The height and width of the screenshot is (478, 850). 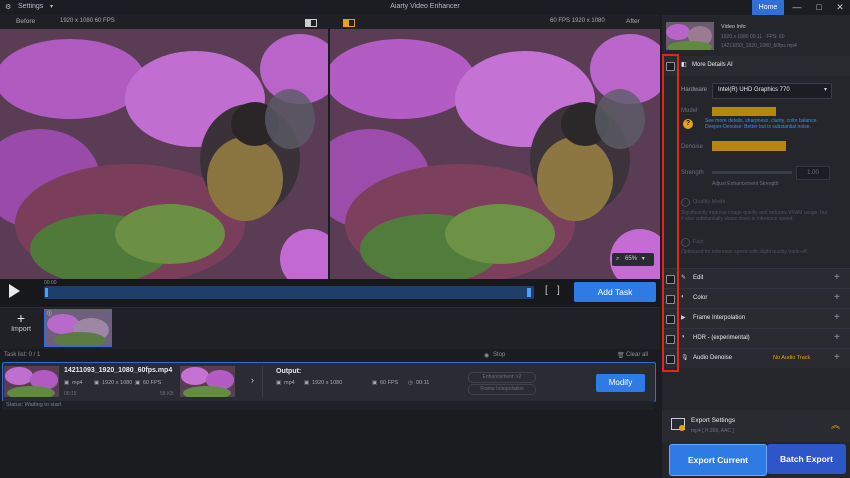 What do you see at coordinates (685, 242) in the screenshot?
I see `fast-mode-radio` at bounding box center [685, 242].